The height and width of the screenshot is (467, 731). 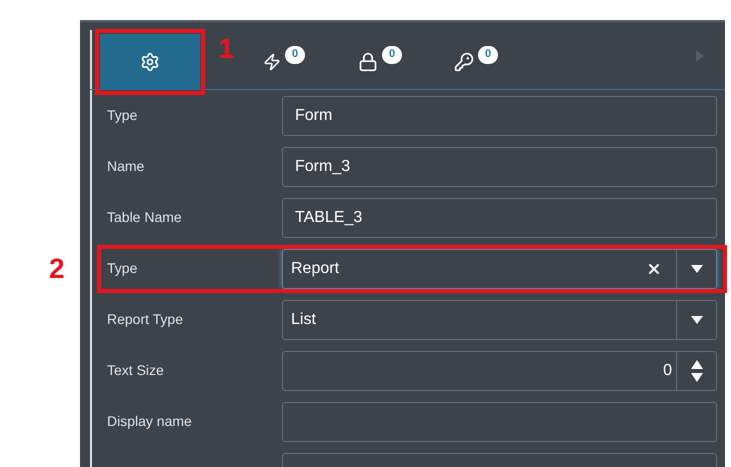 What do you see at coordinates (328, 218) in the screenshot?
I see `field-value: TABLE_3` at bounding box center [328, 218].